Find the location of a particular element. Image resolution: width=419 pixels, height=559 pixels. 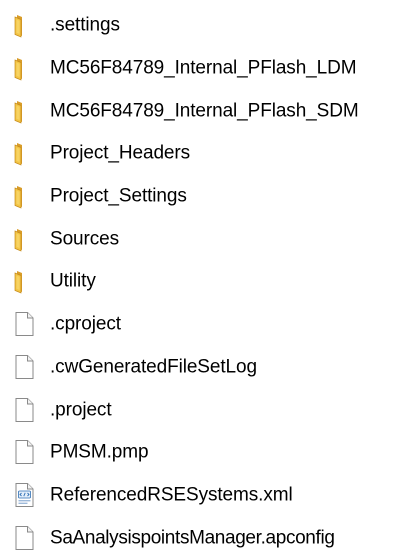

list-item-saanalysispointsmanager-apconfig: SaAnalysispointsManager.apconfig is located at coordinates (209, 537).